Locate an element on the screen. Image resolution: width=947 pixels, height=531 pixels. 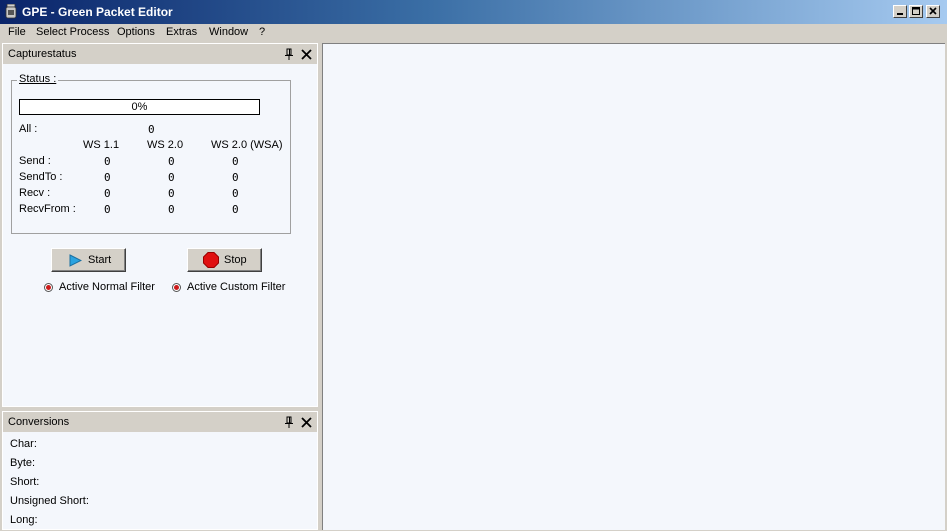
capture-status-header: Capturestatus is located at coordinates (160, 54).